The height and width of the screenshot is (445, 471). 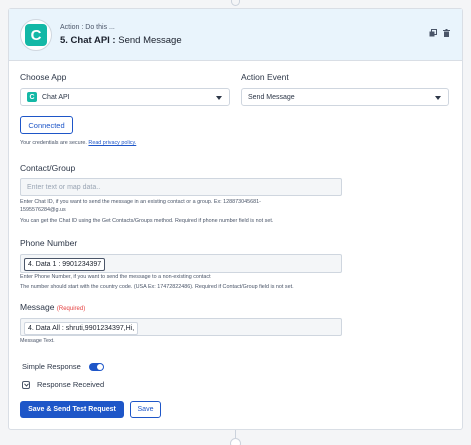 I want to click on response-received-expand, so click(x=26, y=385).